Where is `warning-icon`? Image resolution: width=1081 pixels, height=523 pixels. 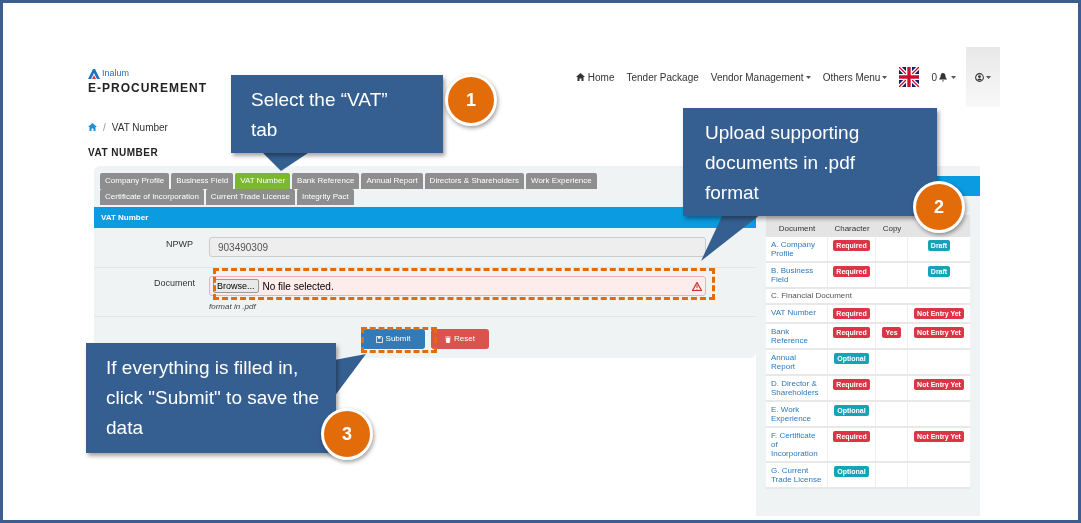
warning-icon is located at coordinates (697, 286).